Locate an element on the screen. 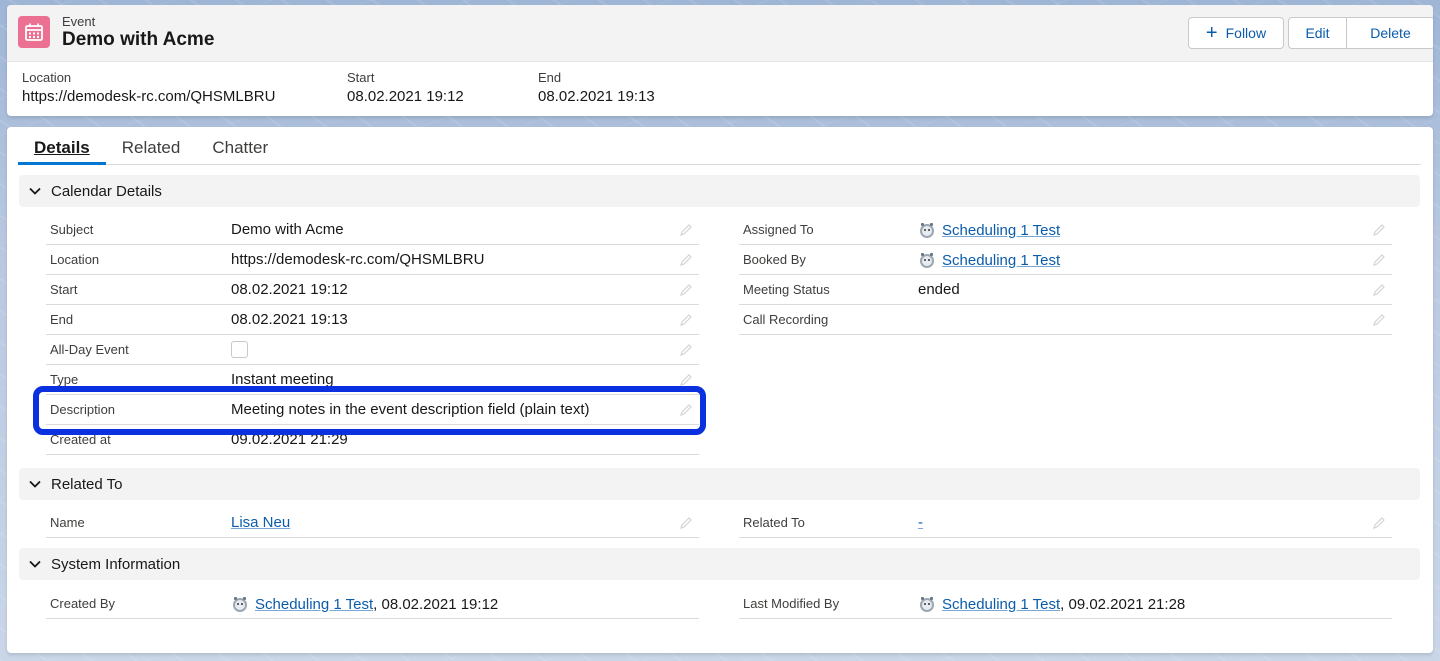  follow-button: + Follow is located at coordinates (1236, 33).